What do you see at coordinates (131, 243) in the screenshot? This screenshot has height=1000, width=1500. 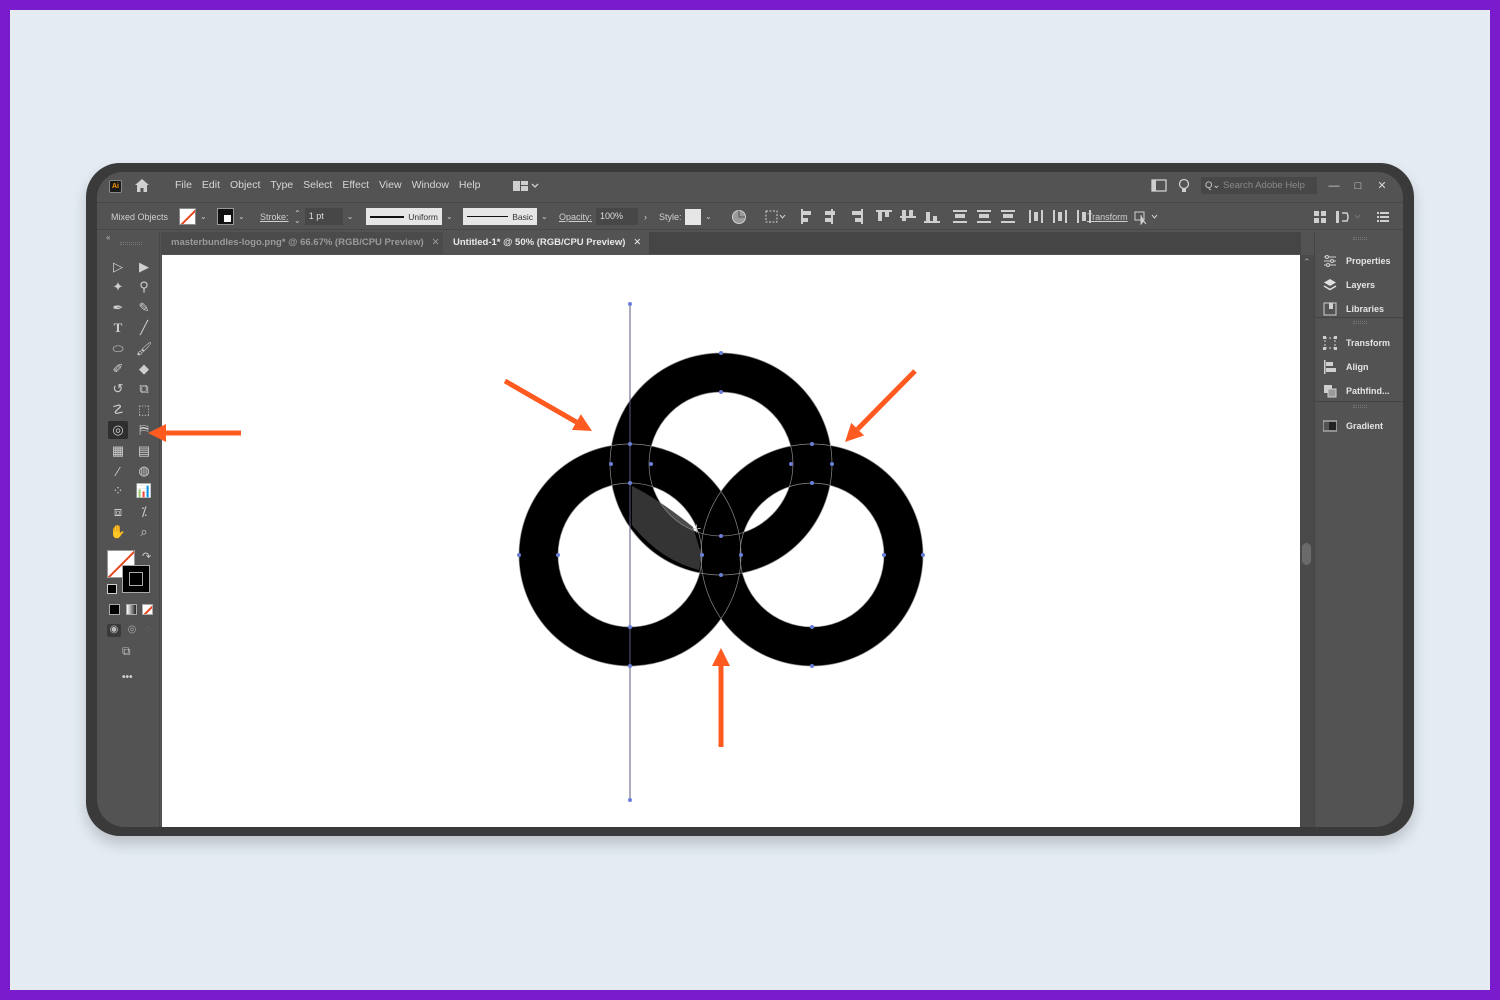 I see `panel-grip` at bounding box center [131, 243].